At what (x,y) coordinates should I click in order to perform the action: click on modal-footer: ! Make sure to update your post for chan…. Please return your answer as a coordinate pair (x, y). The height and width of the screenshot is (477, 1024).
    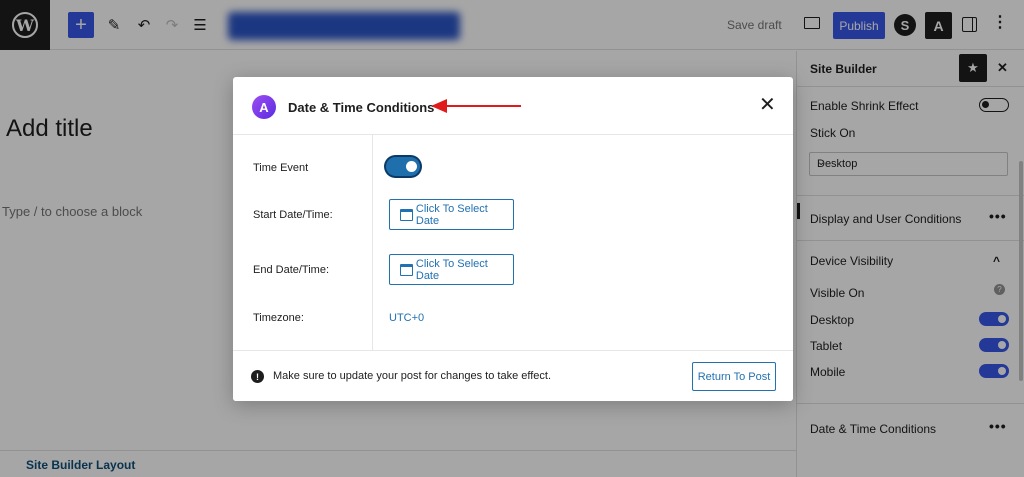
    Looking at the image, I should click on (513, 375).